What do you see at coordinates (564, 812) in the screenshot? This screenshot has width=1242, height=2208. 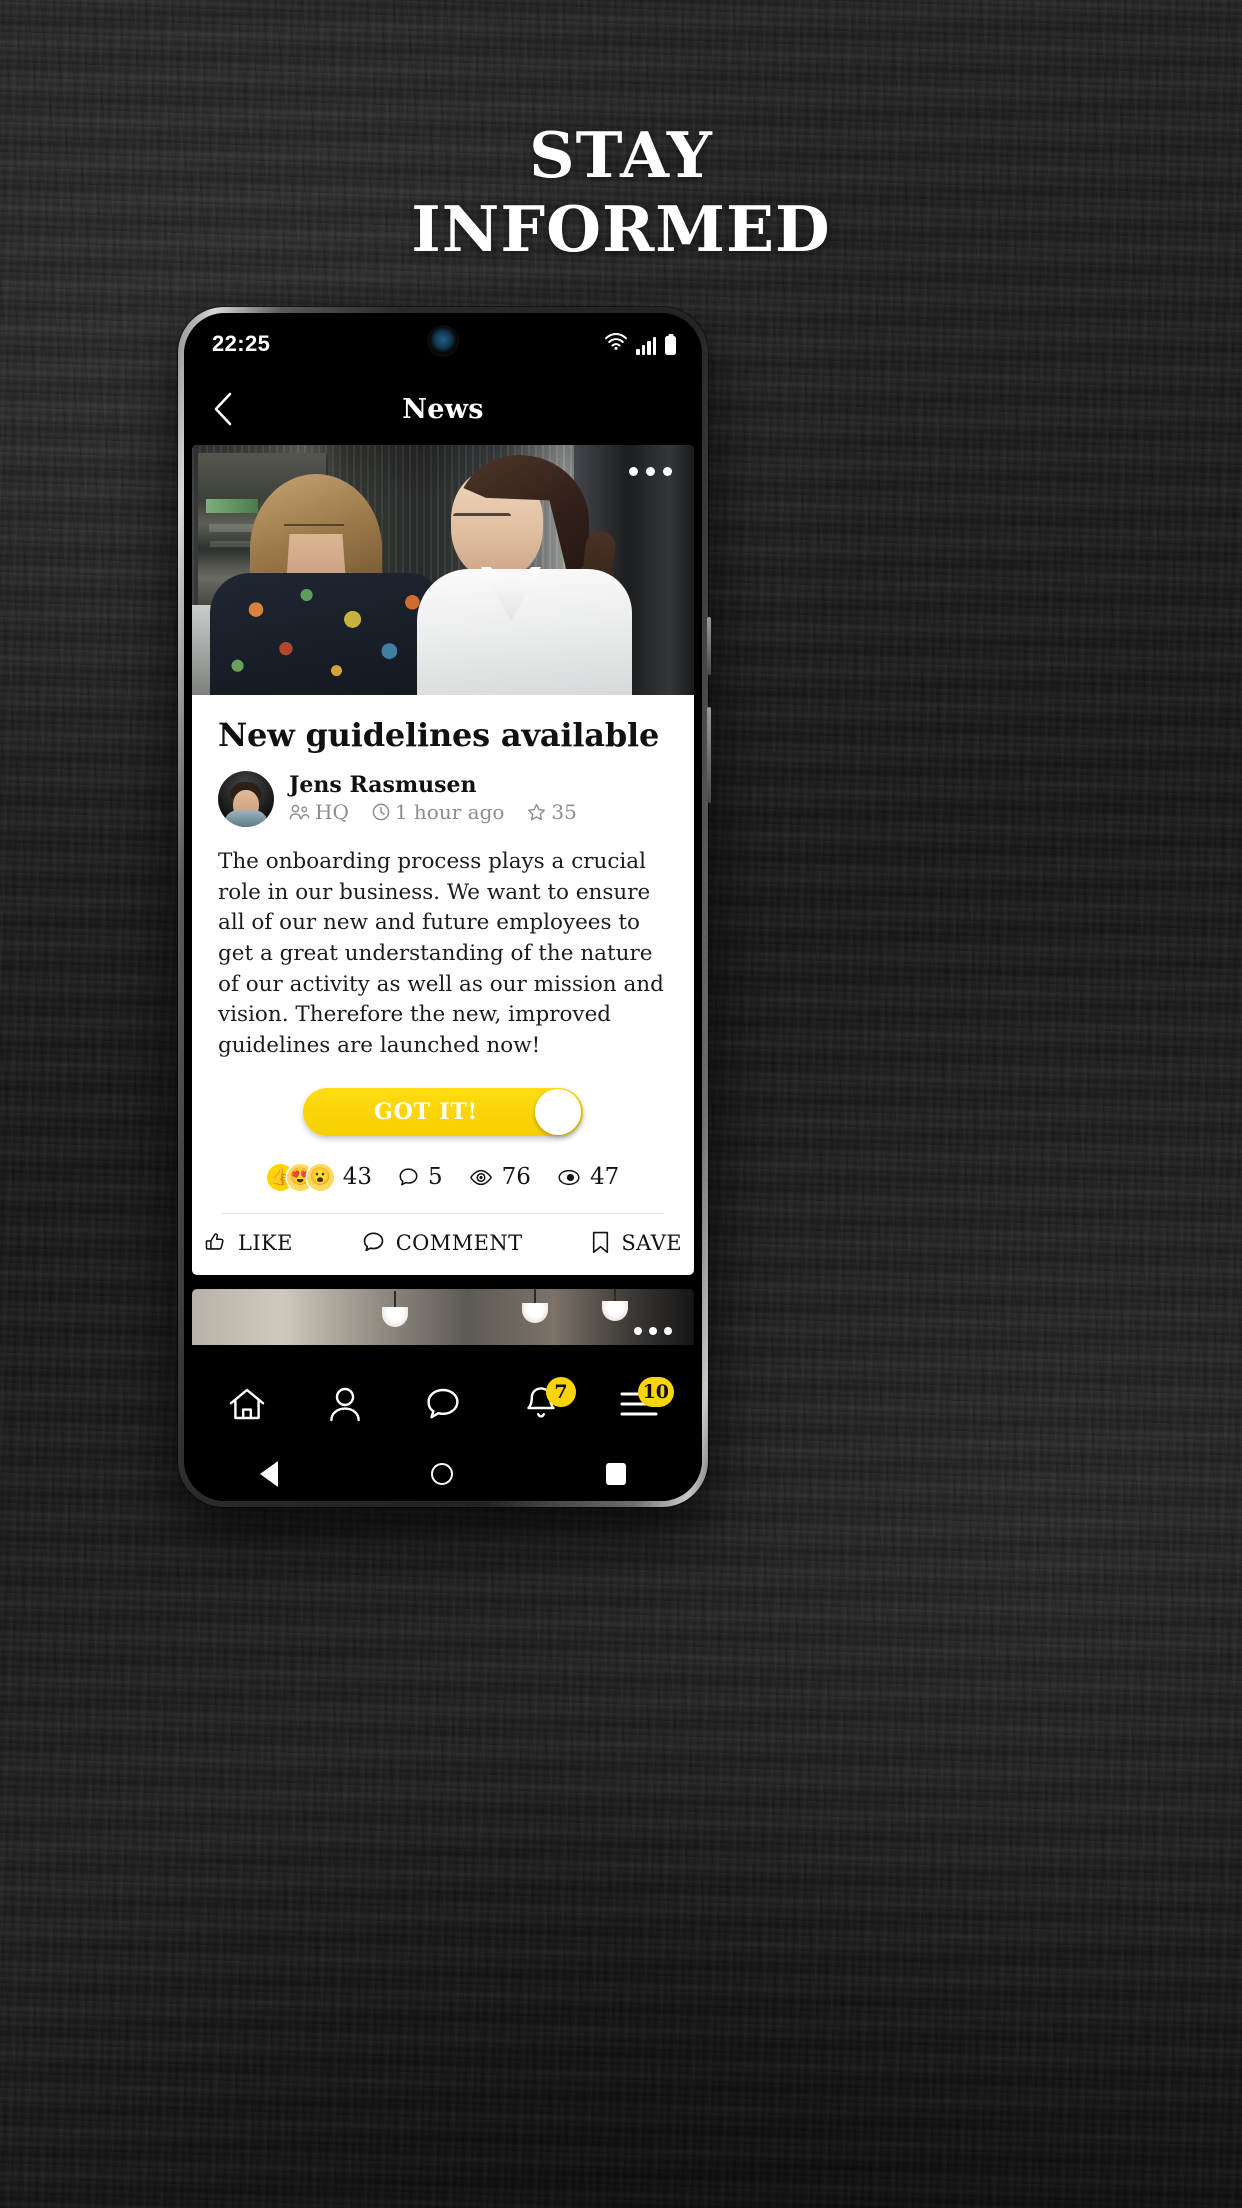 I see `meta-star-count: 35` at bounding box center [564, 812].